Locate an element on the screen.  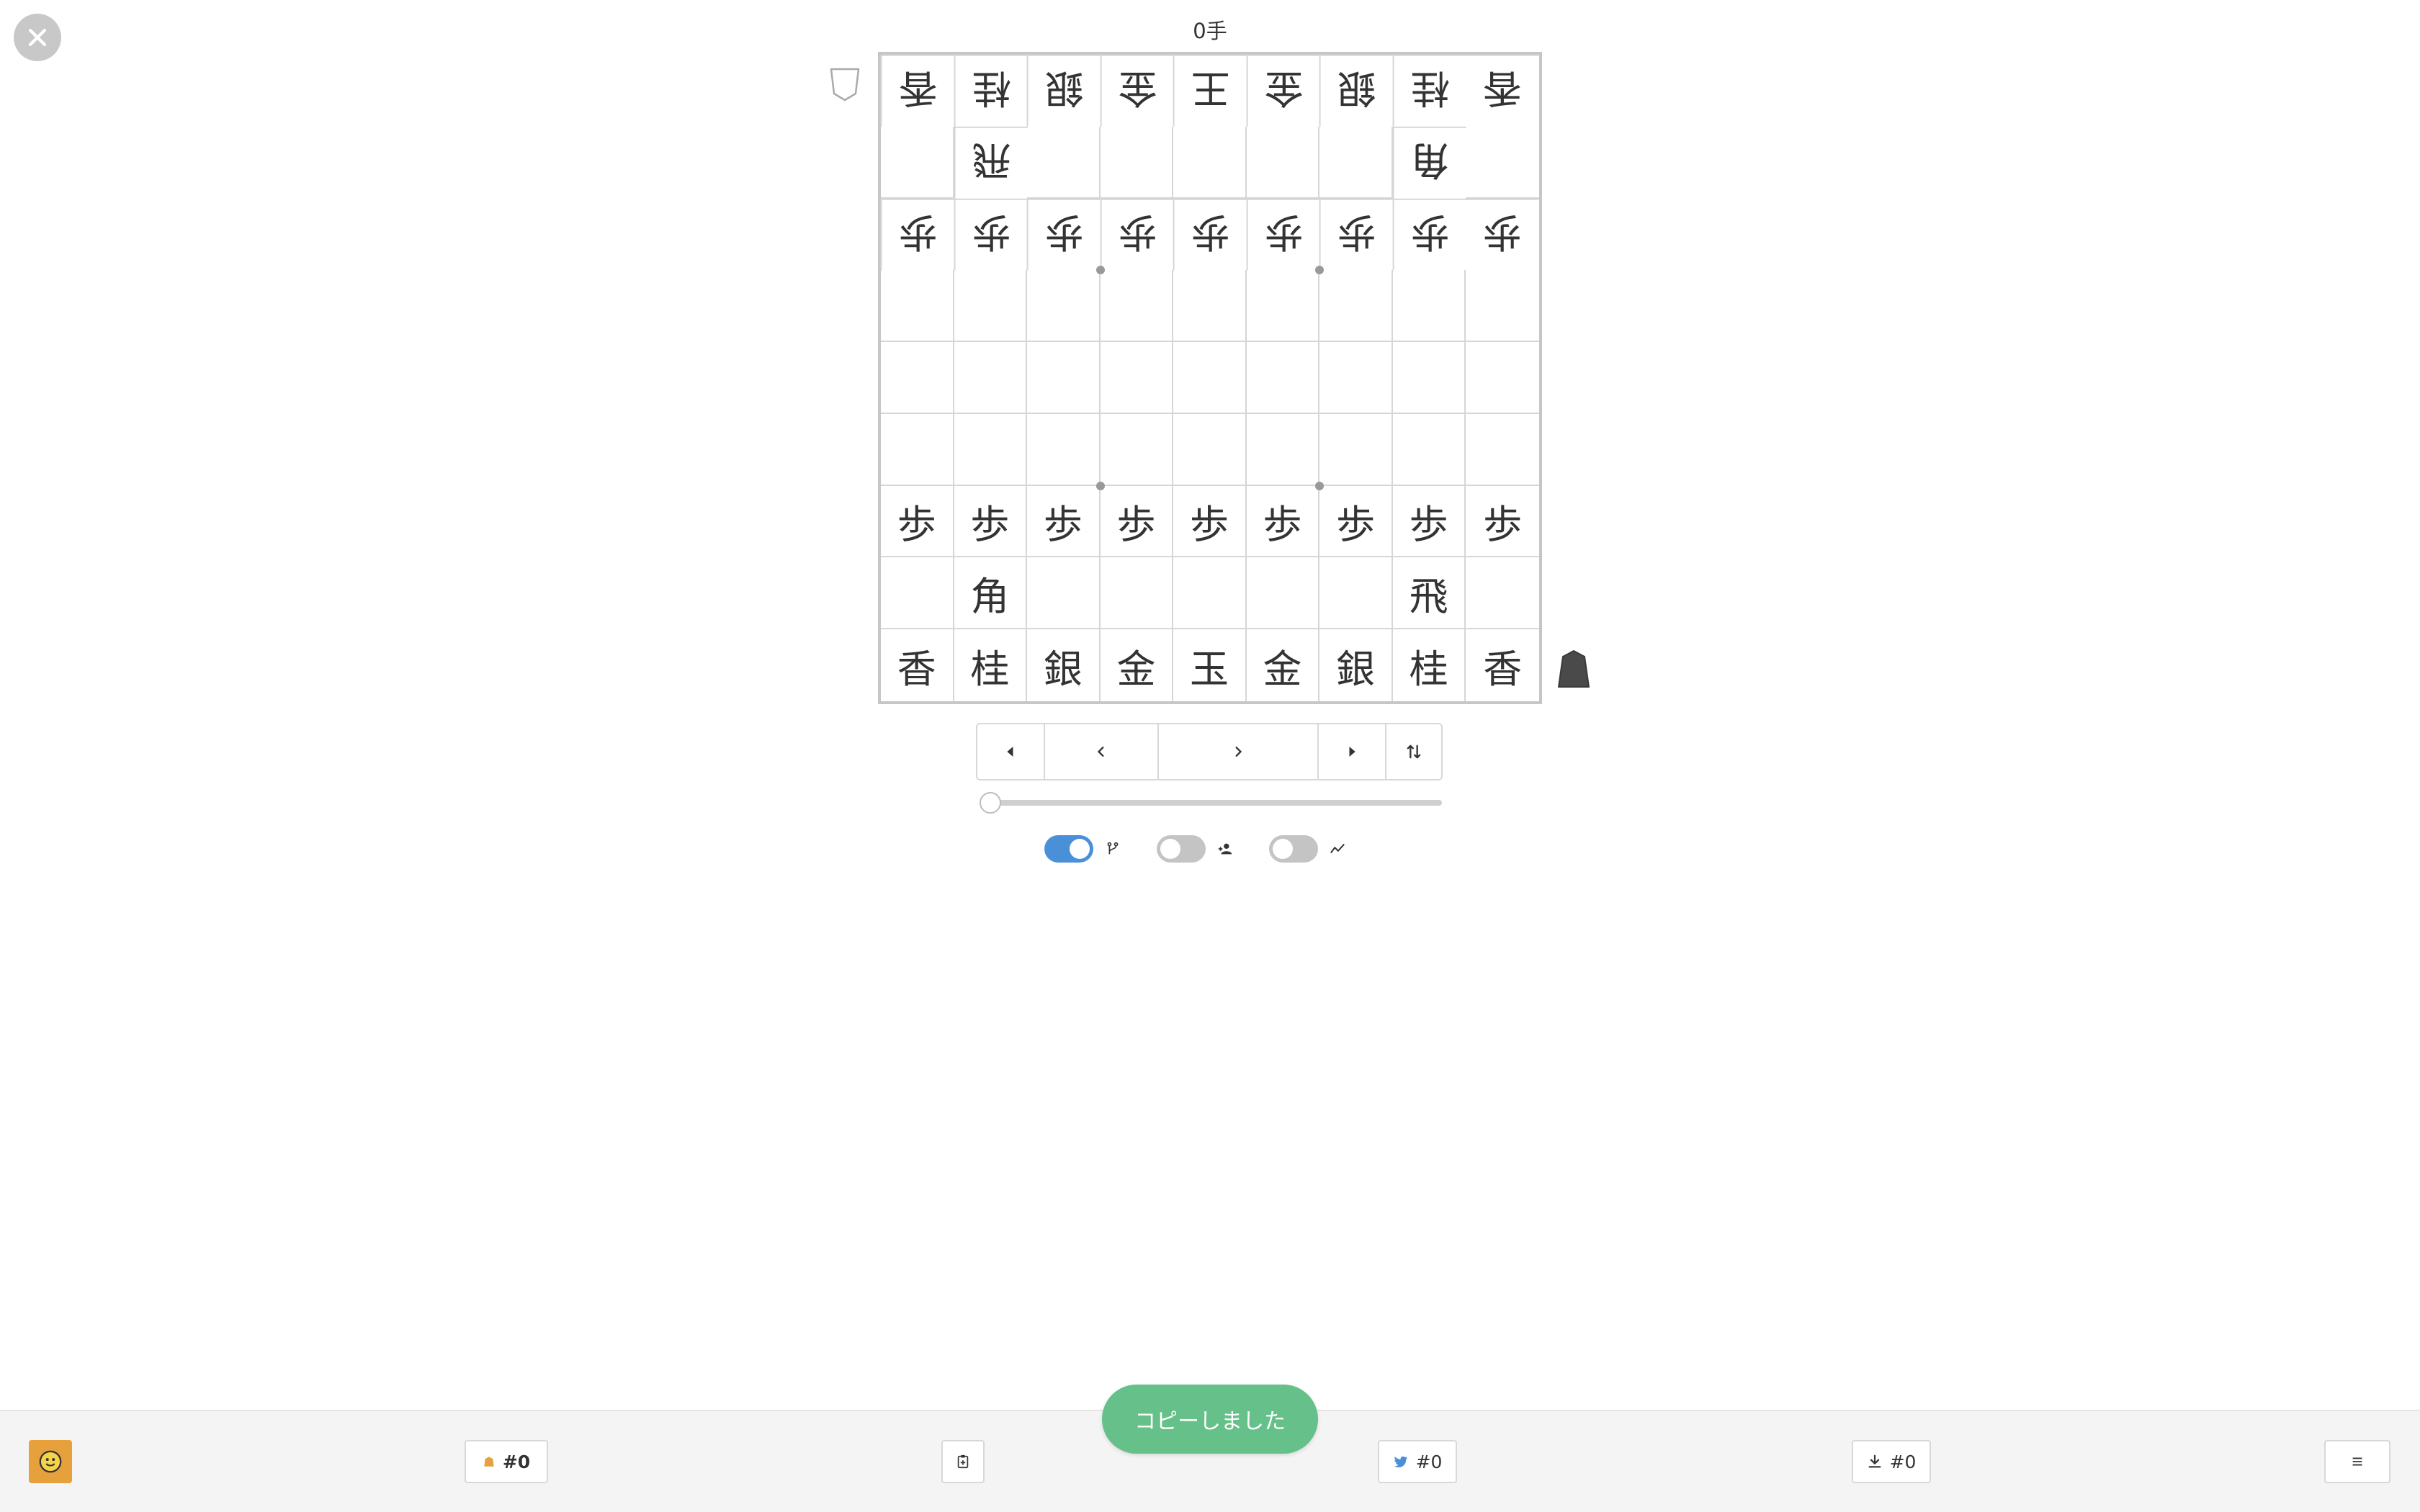
flip-board-button is located at coordinates (1413, 751).